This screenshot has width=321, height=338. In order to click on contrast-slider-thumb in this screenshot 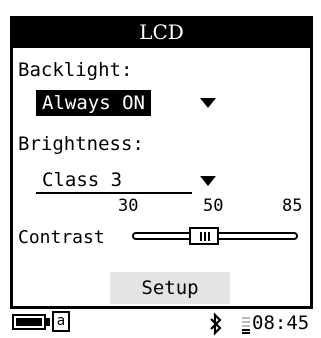, I will do `click(204, 236)`.